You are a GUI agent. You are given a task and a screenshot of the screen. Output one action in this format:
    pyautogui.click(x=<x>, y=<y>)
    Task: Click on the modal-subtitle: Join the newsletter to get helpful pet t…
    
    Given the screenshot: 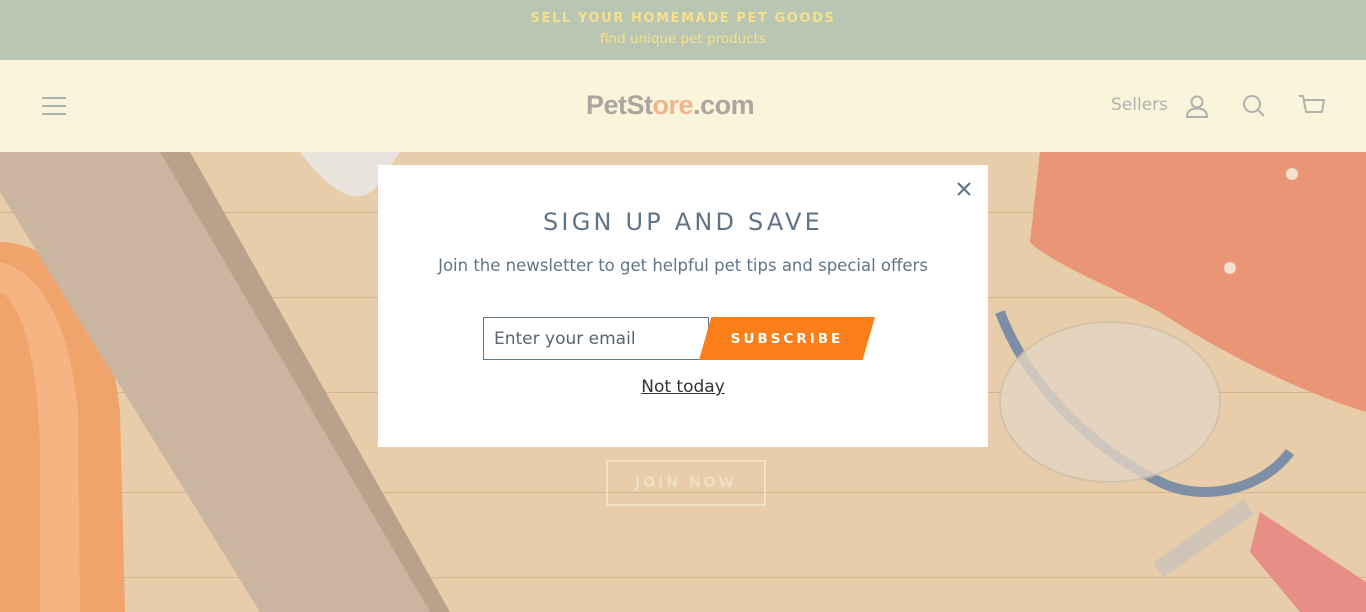 What is the action you would take?
    pyautogui.click(x=683, y=265)
    